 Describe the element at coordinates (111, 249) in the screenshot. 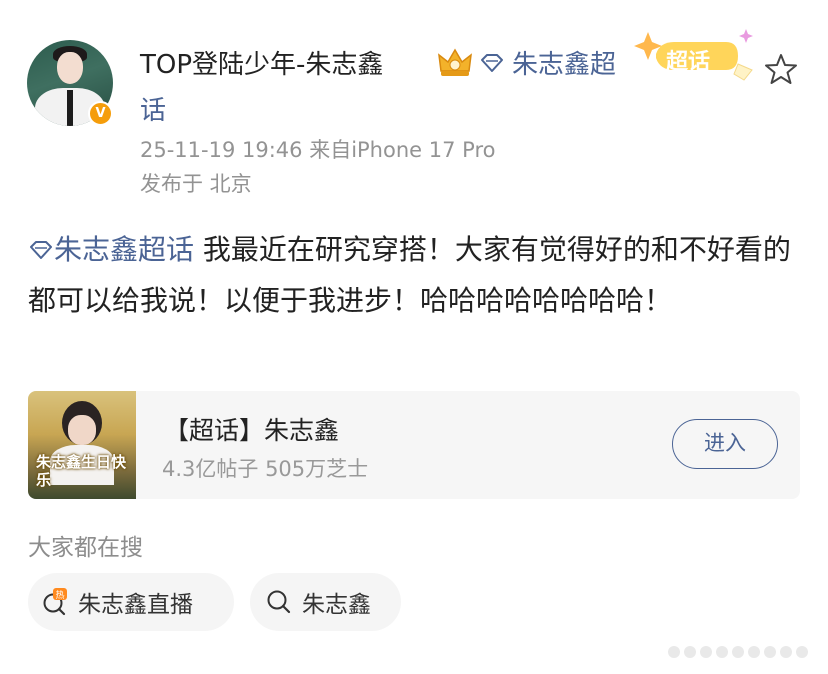

I see `post-topic-link: 朱志鑫超话` at that location.